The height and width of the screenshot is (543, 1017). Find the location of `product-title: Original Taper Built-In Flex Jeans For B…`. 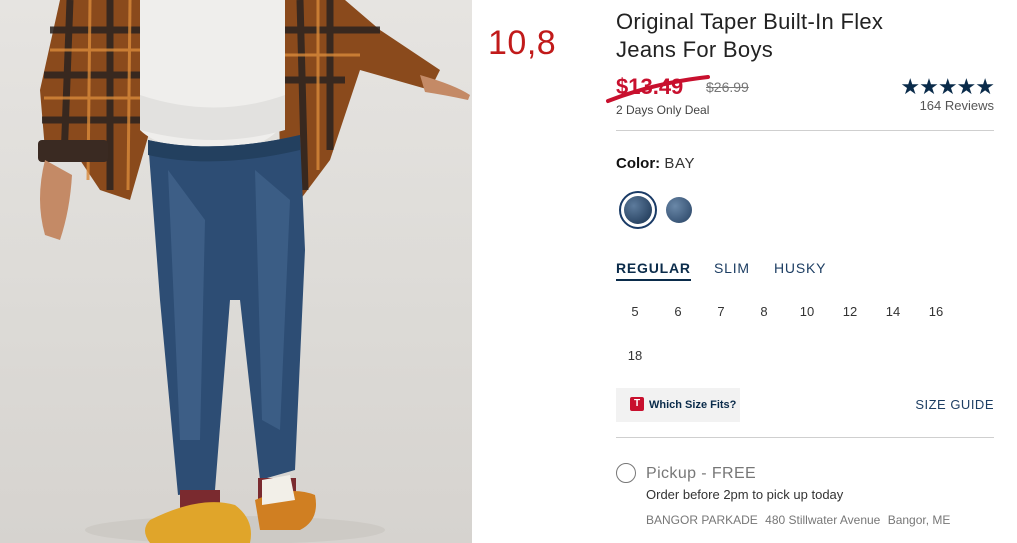

product-title: Original Taper Built-In Flex Jeans For B… is located at coordinates (801, 36).